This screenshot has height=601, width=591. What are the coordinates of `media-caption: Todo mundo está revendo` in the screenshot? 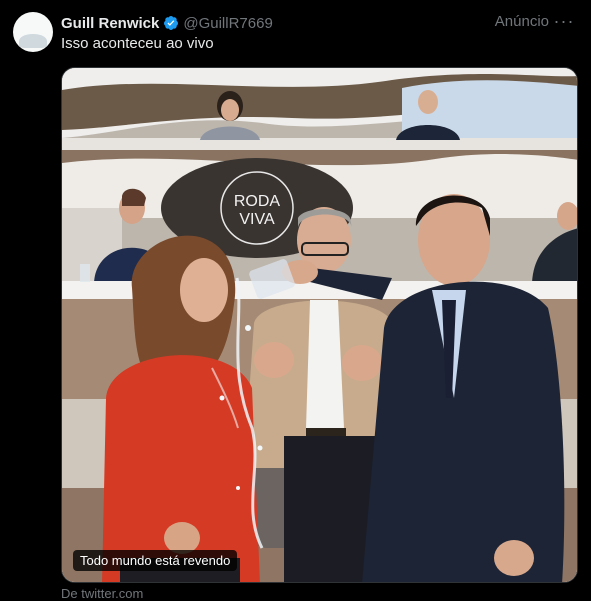 It's located at (155, 560).